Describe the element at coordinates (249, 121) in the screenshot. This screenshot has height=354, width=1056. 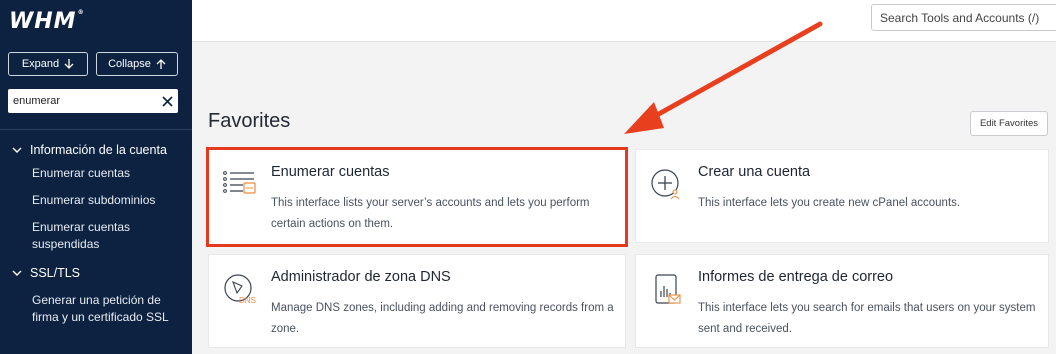
I see `favorites-title: Favorites` at that location.